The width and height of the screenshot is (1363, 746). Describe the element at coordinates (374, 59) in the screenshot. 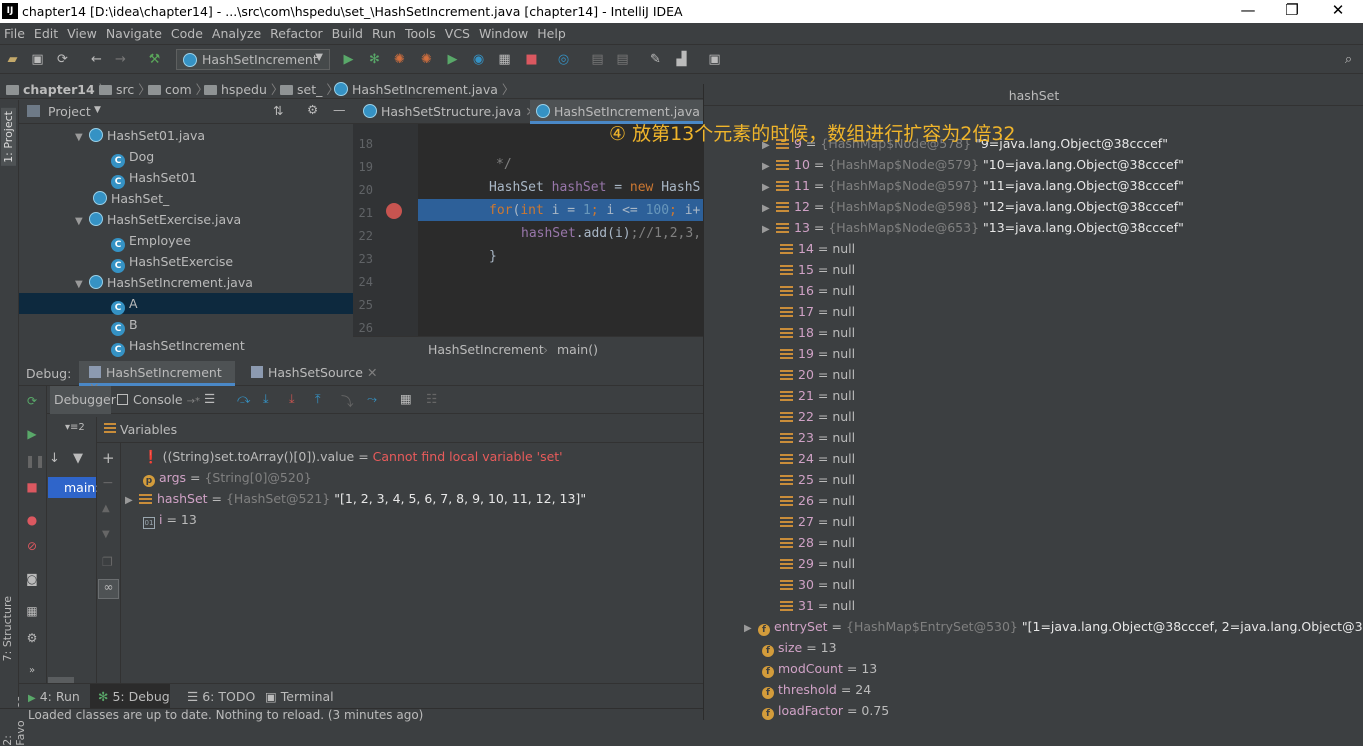

I see `debug-bug-icon: ✻` at that location.